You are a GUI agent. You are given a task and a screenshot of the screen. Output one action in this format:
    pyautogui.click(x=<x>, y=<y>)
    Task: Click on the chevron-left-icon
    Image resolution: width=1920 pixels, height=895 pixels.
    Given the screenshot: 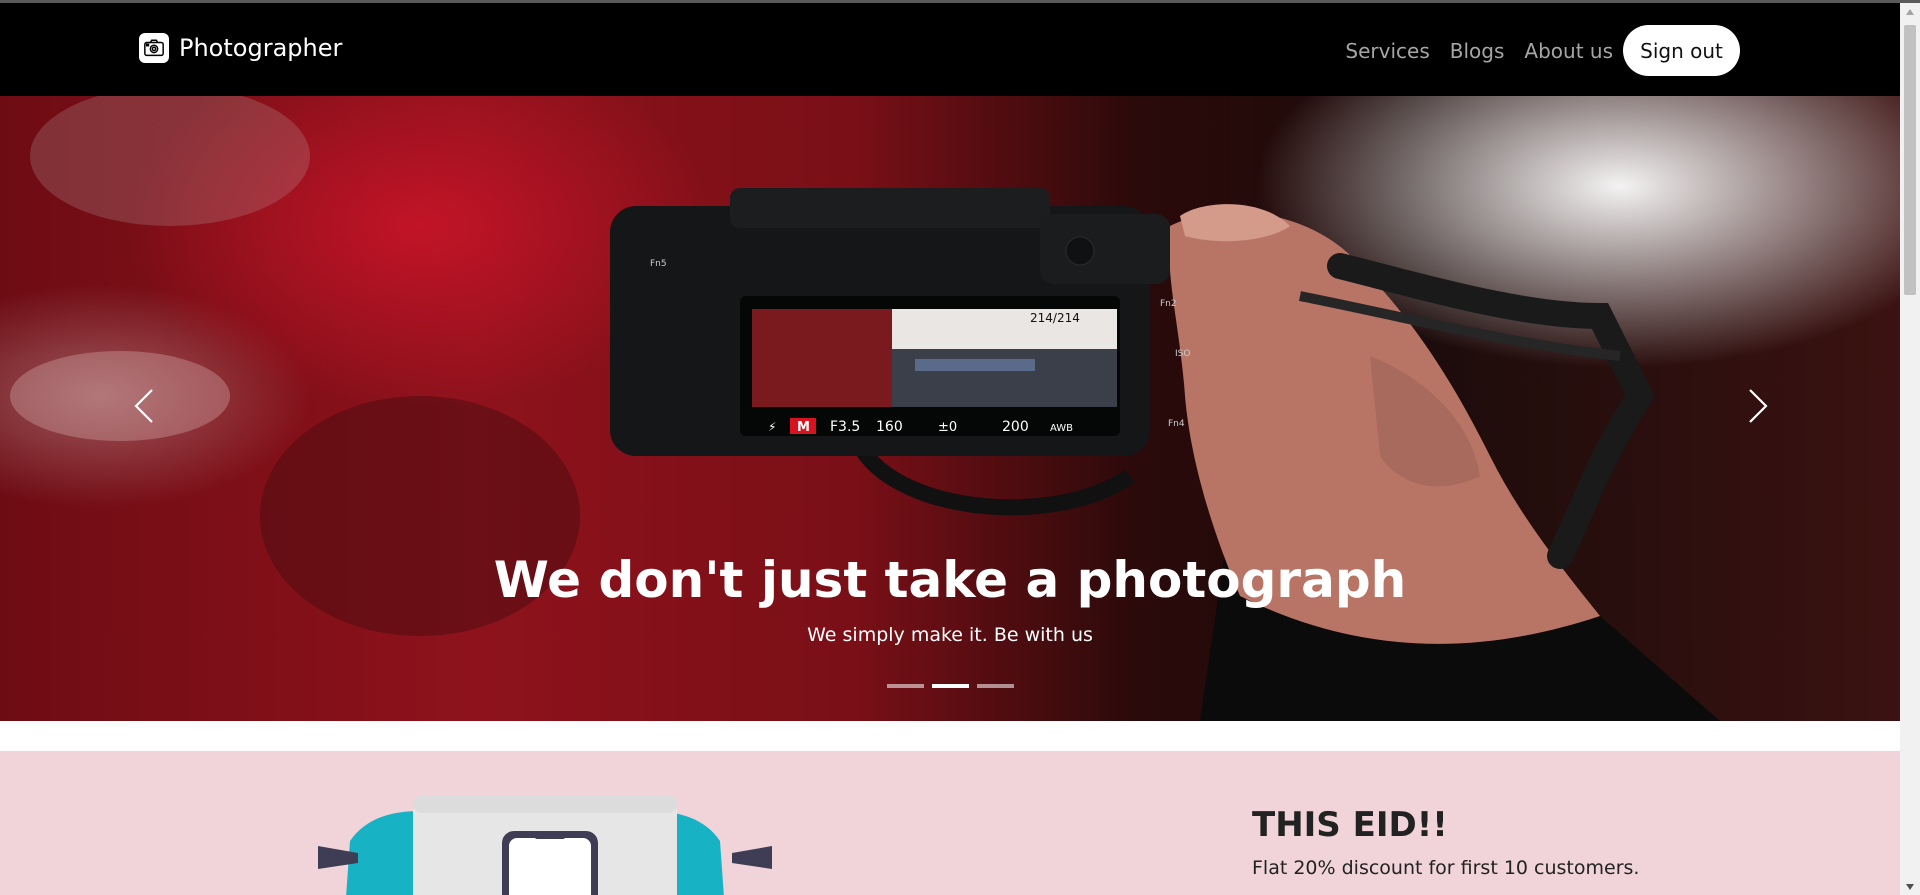 What is the action you would take?
    pyautogui.click(x=143, y=406)
    